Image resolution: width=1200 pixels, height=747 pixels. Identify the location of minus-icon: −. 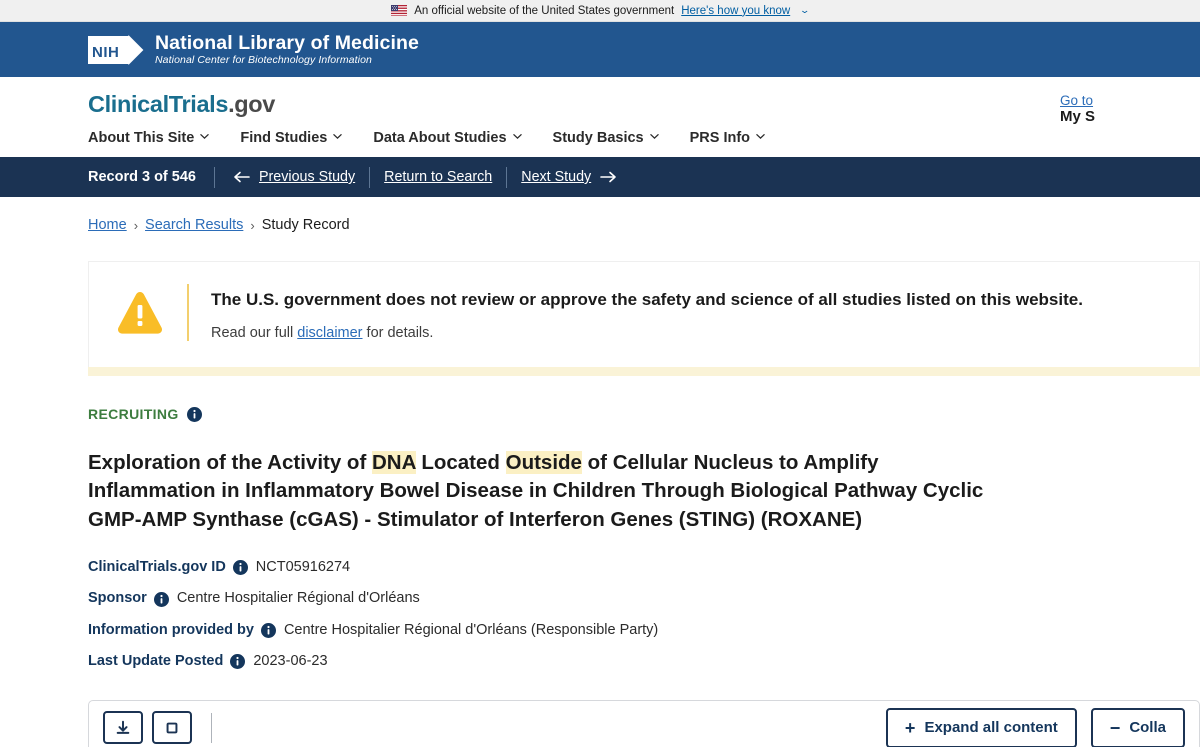
(1115, 727).